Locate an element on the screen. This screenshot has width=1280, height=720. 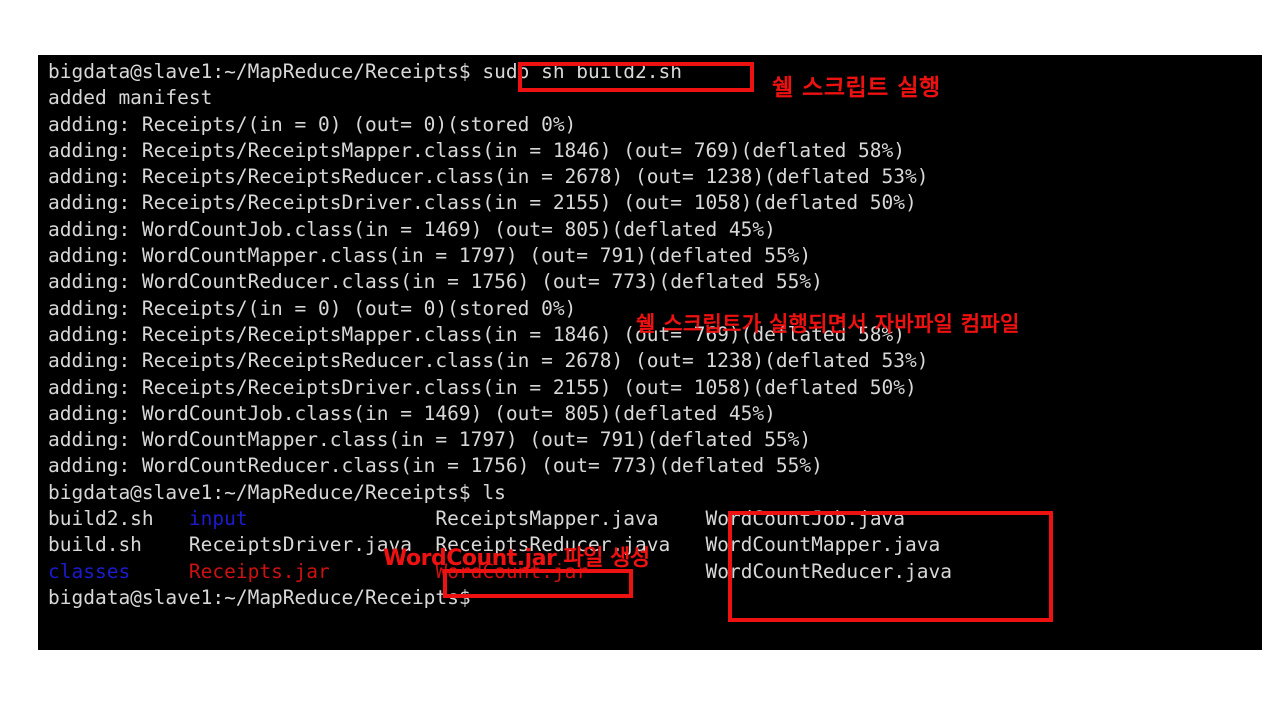
terminal-text-segment: added manifest is located at coordinates (130, 98).